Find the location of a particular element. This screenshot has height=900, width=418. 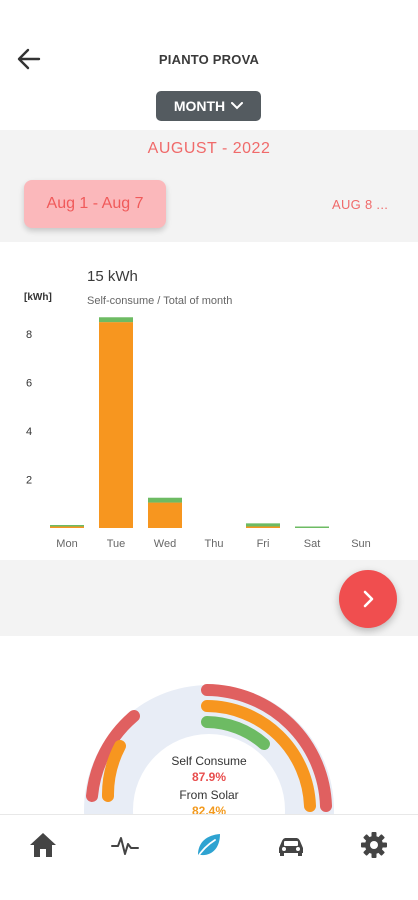

header: PIANTO PROVA MONTH is located at coordinates (209, 65).